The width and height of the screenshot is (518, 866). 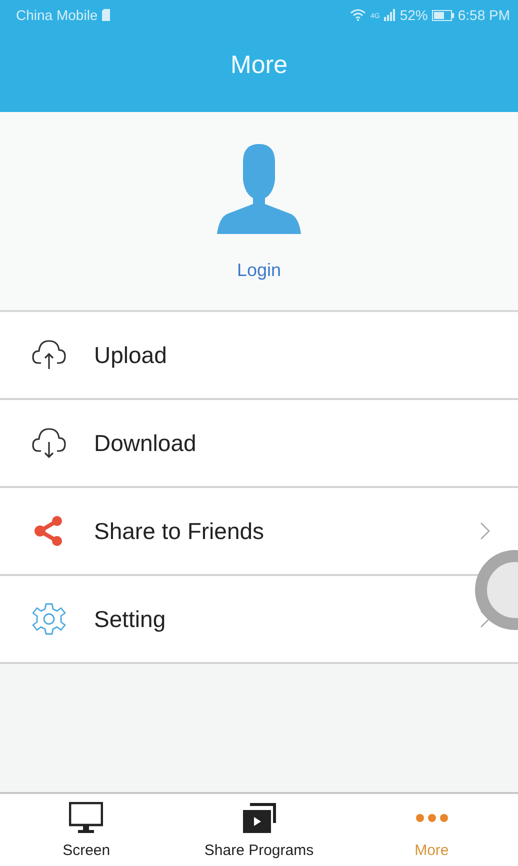 I want to click on more-dots-icon, so click(x=432, y=818).